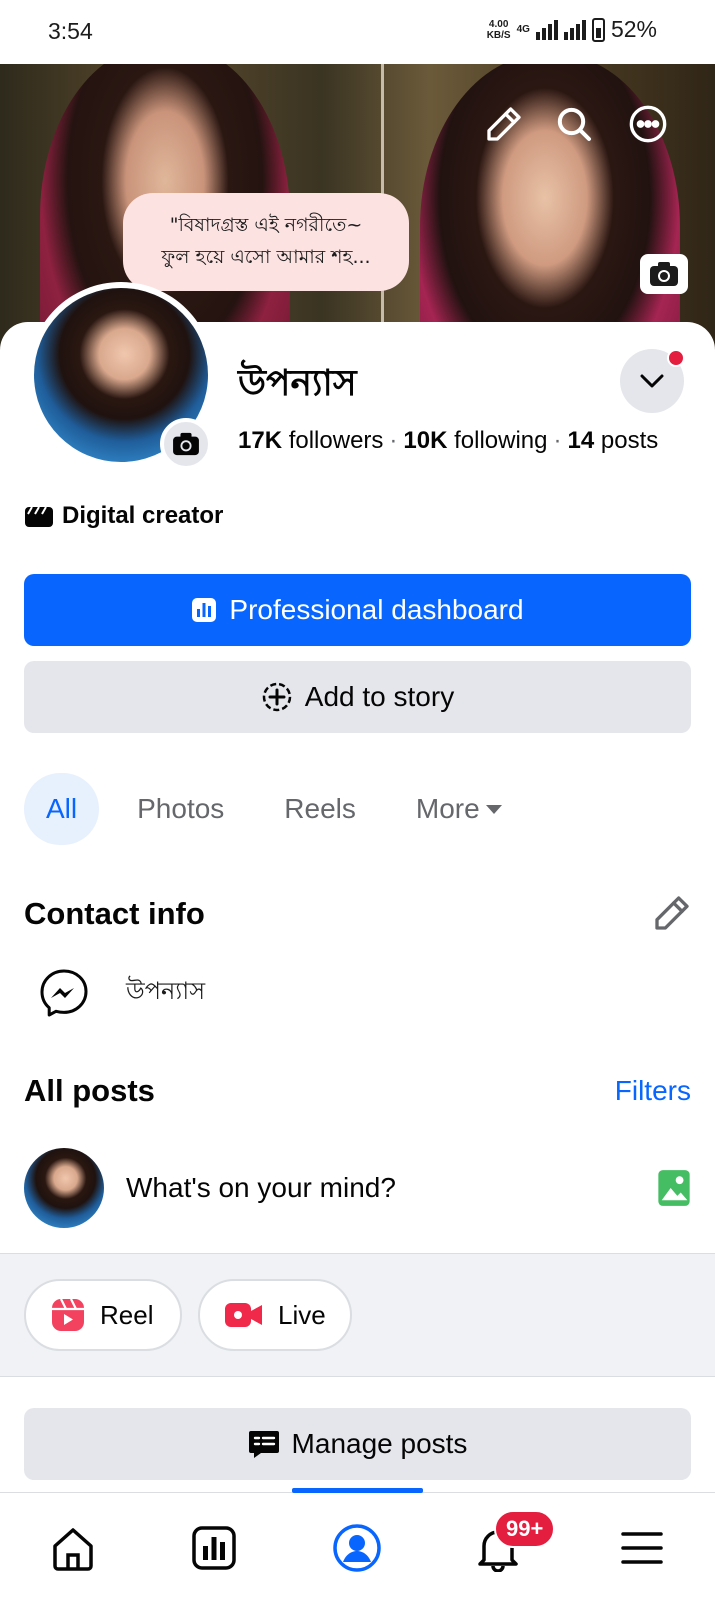  I want to click on composer-prompt: What's on your mind?, so click(391, 1188).